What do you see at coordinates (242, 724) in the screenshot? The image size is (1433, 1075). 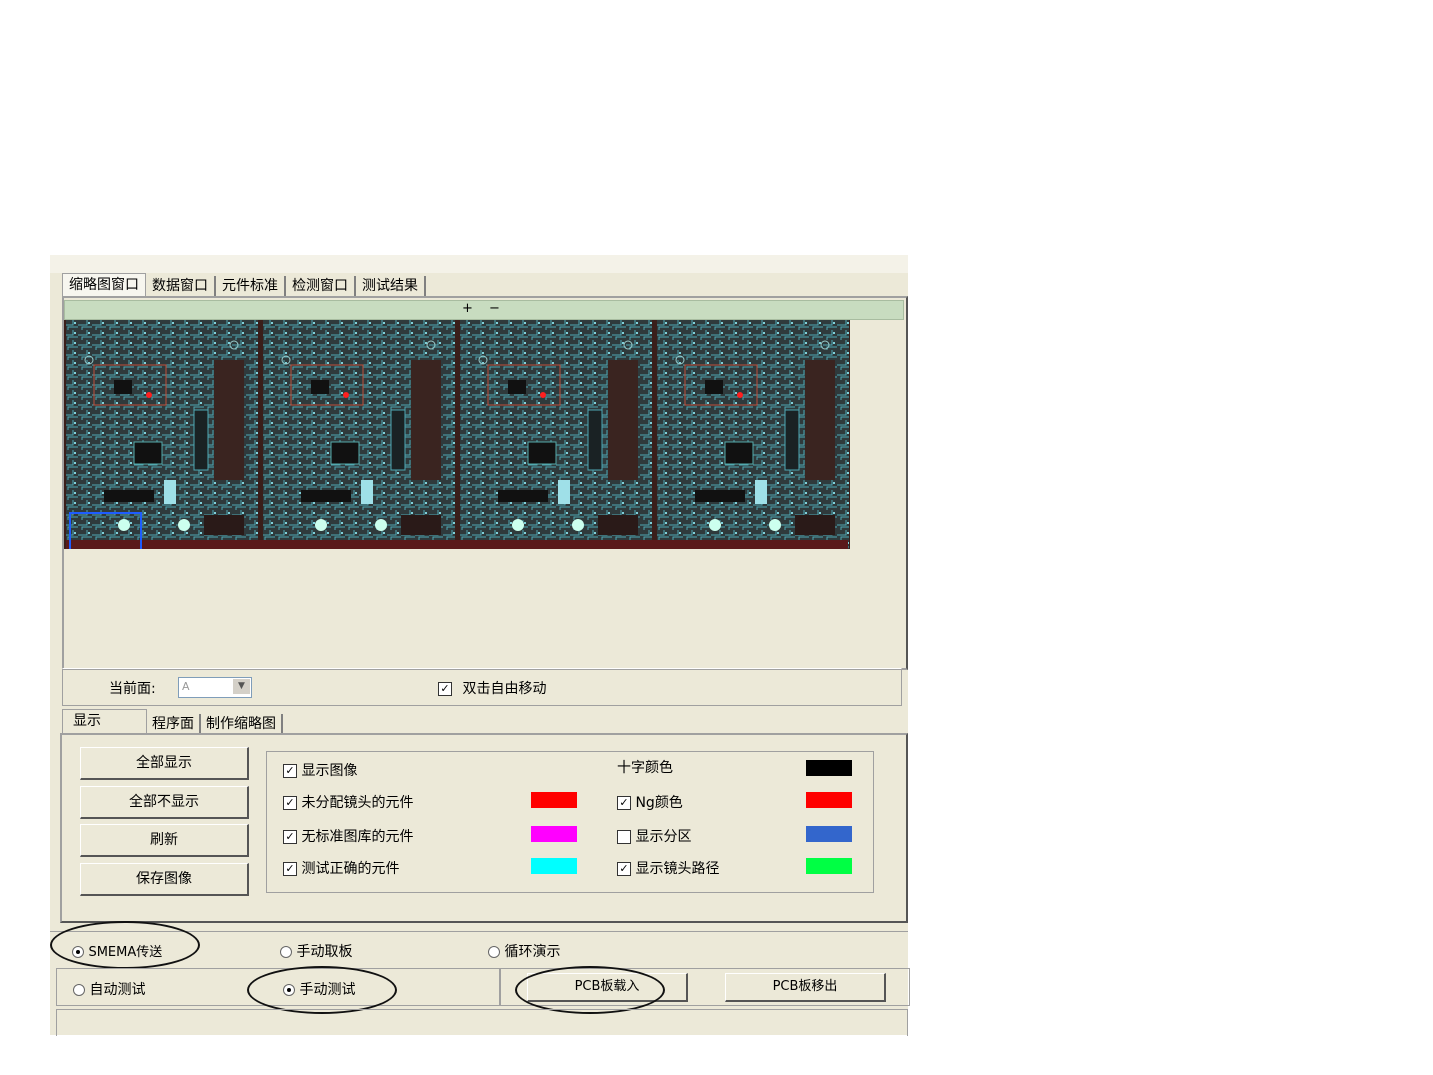 I see `tab-make-thumbnail: 制作缩略图` at bounding box center [242, 724].